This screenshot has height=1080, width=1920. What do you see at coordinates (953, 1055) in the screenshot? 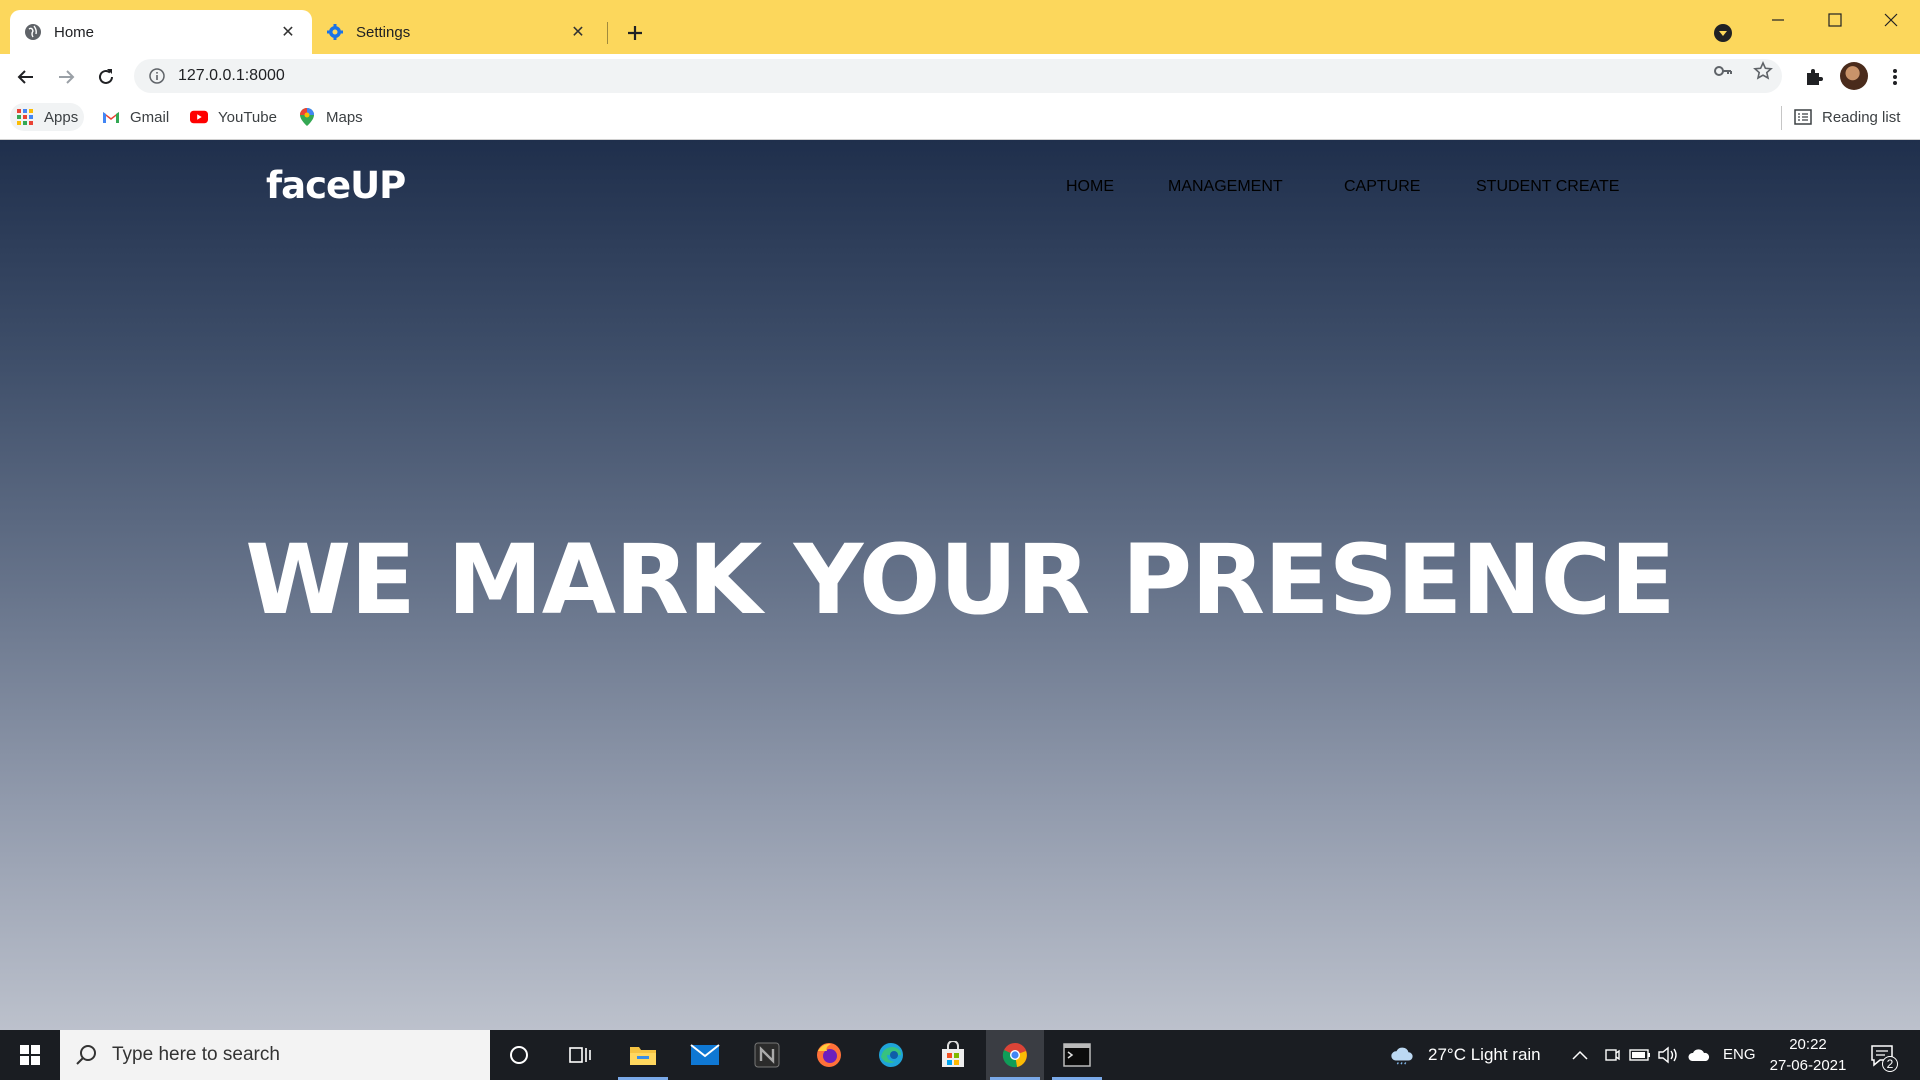
I see `store-icon` at bounding box center [953, 1055].